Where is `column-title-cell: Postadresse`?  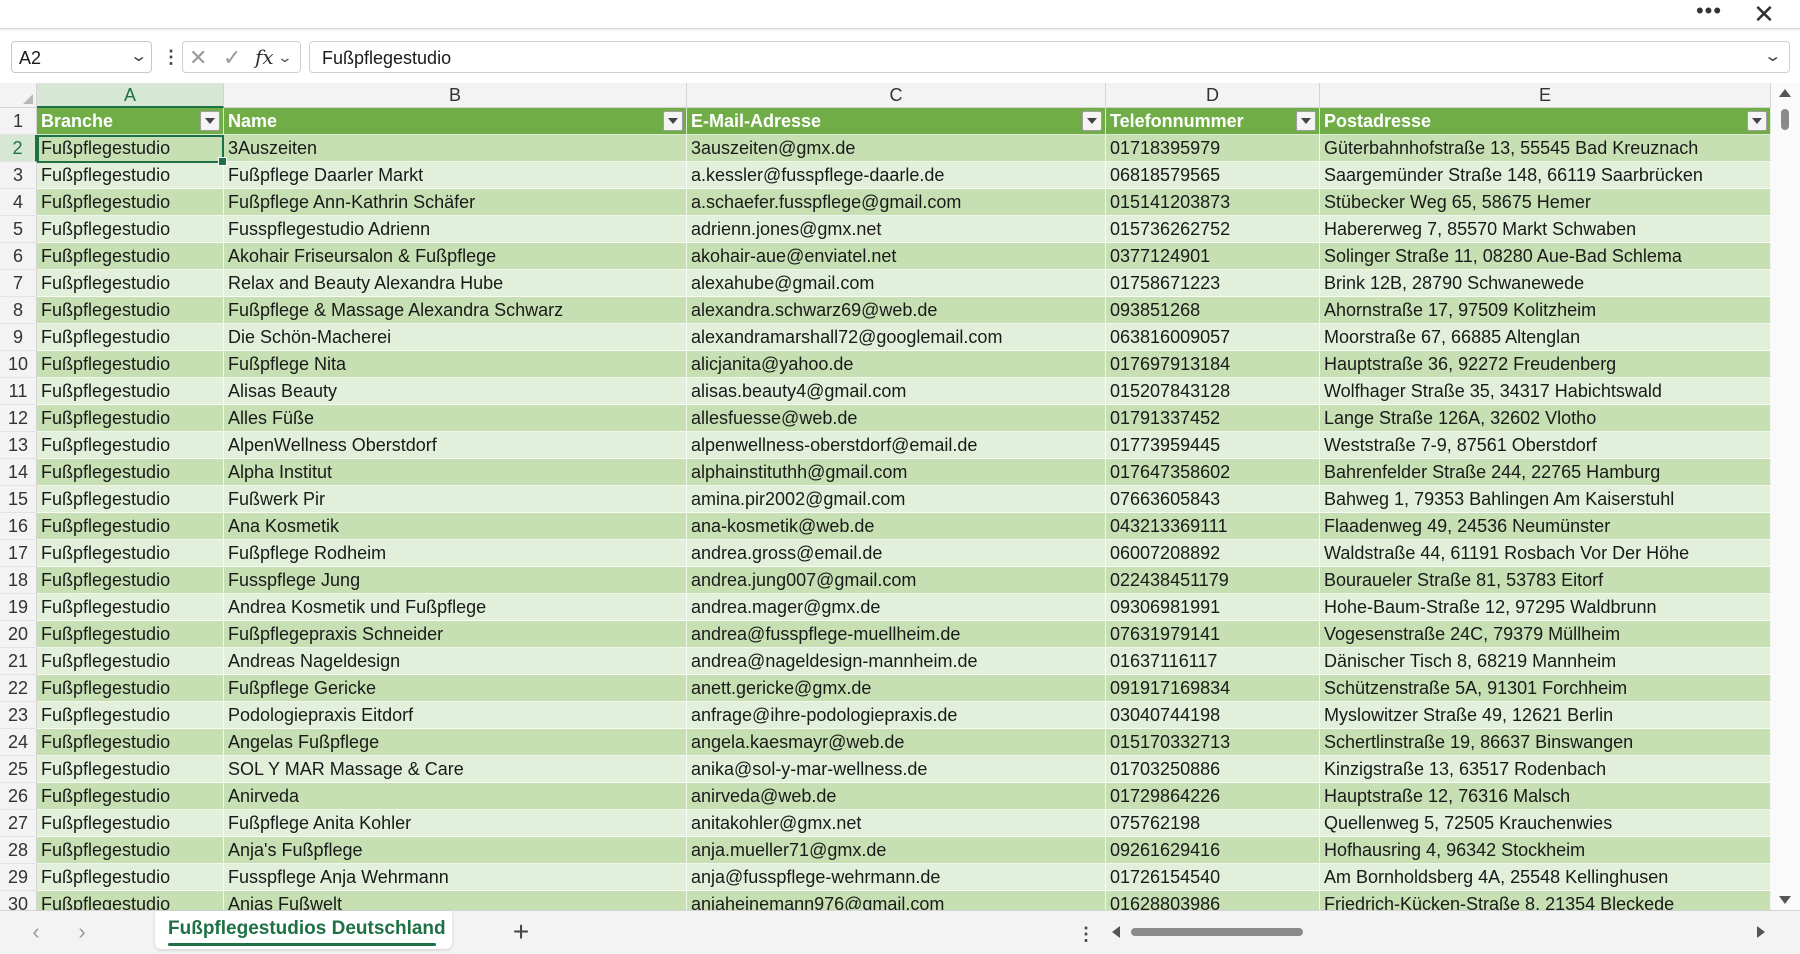 column-title-cell: Postadresse is located at coordinates (1545, 121).